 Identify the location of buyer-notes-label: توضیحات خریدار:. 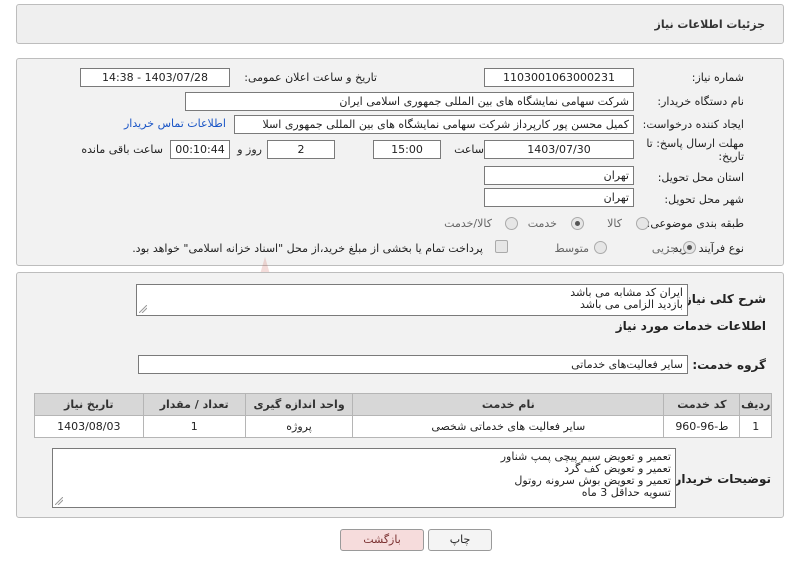
(720, 479).